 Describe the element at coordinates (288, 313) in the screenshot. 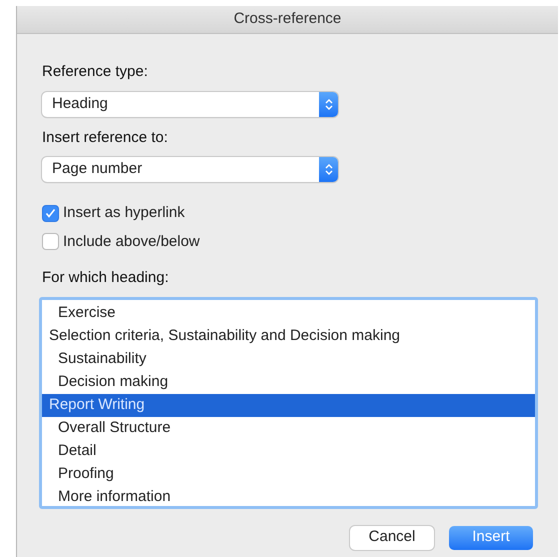

I see `heading-item: Exercise` at that location.